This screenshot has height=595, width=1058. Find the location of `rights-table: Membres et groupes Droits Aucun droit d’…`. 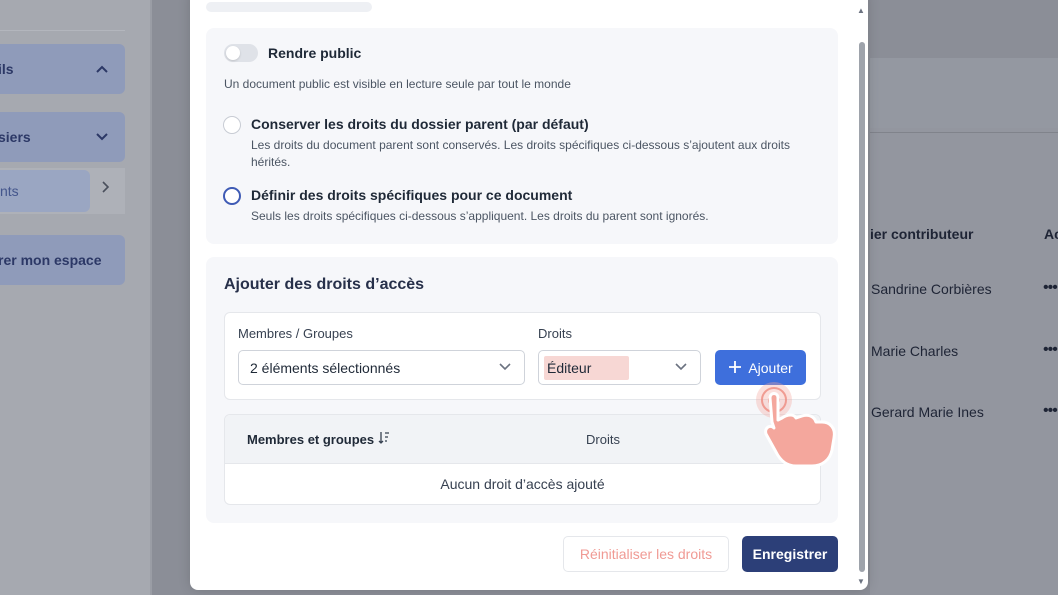

rights-table: Membres et groupes Droits Aucun droit d’… is located at coordinates (522, 459).